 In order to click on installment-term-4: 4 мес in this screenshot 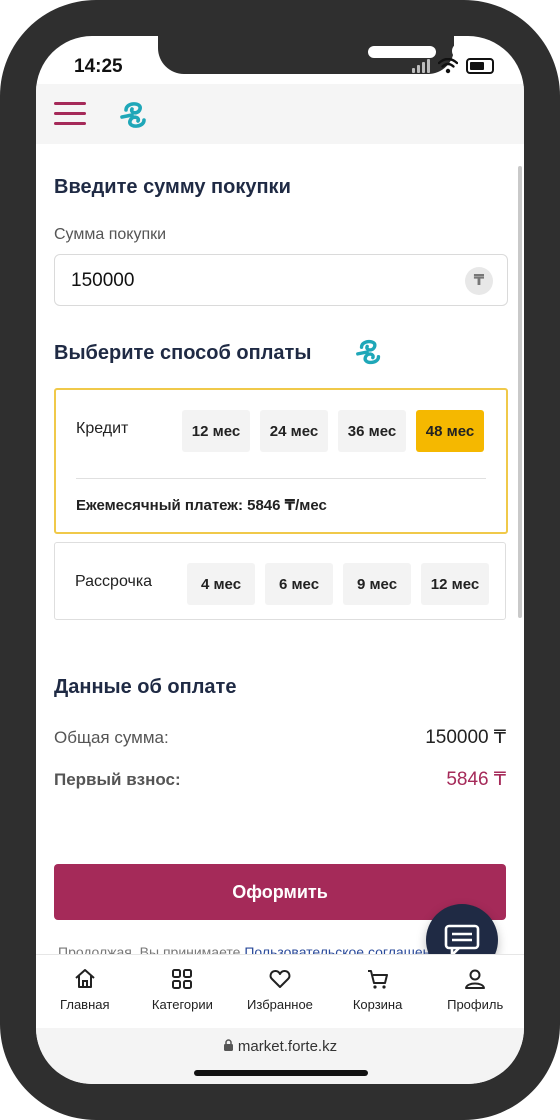, I will do `click(221, 584)`.